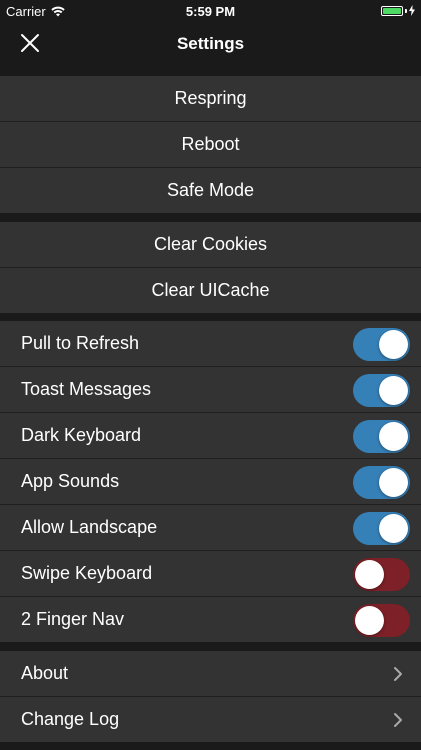 The height and width of the screenshot is (750, 421). Describe the element at coordinates (406, 10) in the screenshot. I see `battery-cap` at that location.